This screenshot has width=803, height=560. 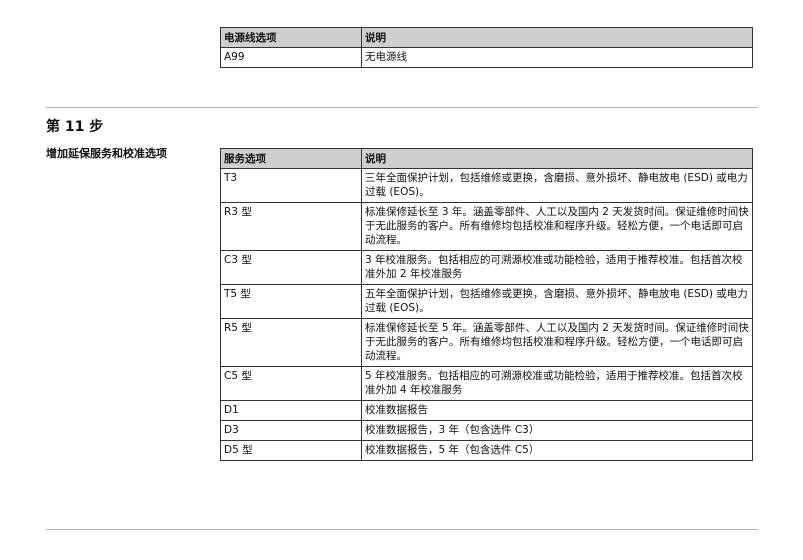 I want to click on option-code: D5 型, so click(x=291, y=450).